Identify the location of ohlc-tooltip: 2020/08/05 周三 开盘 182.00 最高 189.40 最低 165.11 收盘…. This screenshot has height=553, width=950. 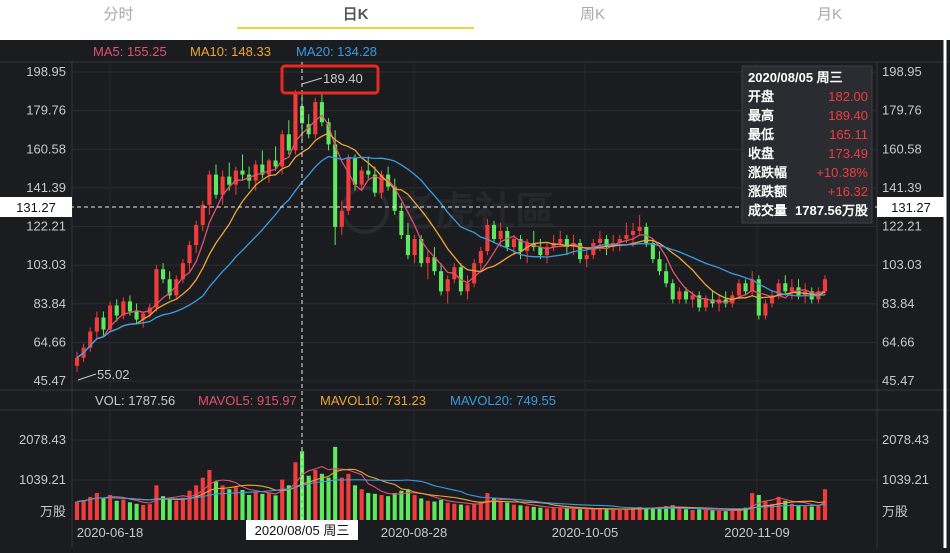
(807, 144).